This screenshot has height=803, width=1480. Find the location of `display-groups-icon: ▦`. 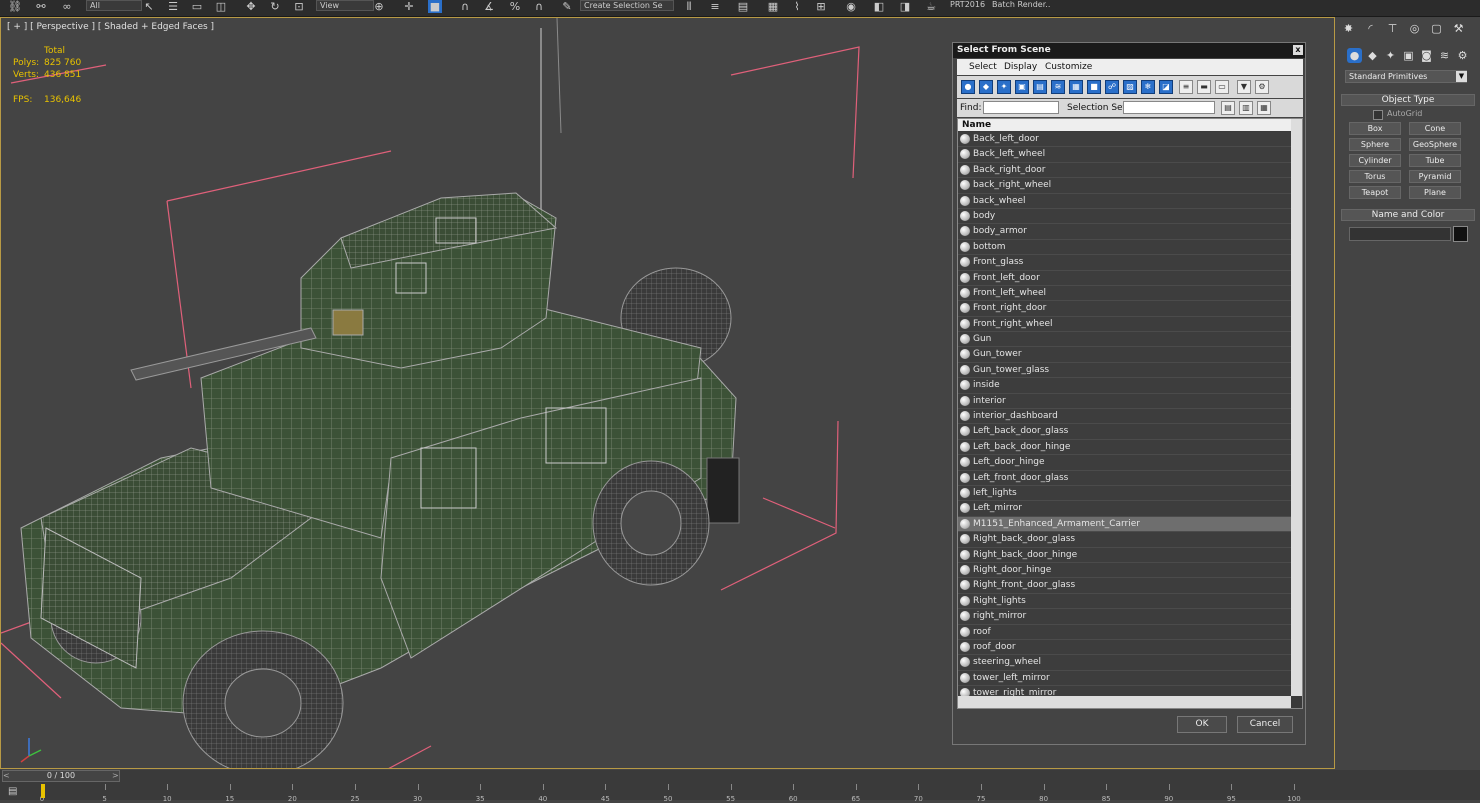

display-groups-icon: ▦ is located at coordinates (1076, 87).